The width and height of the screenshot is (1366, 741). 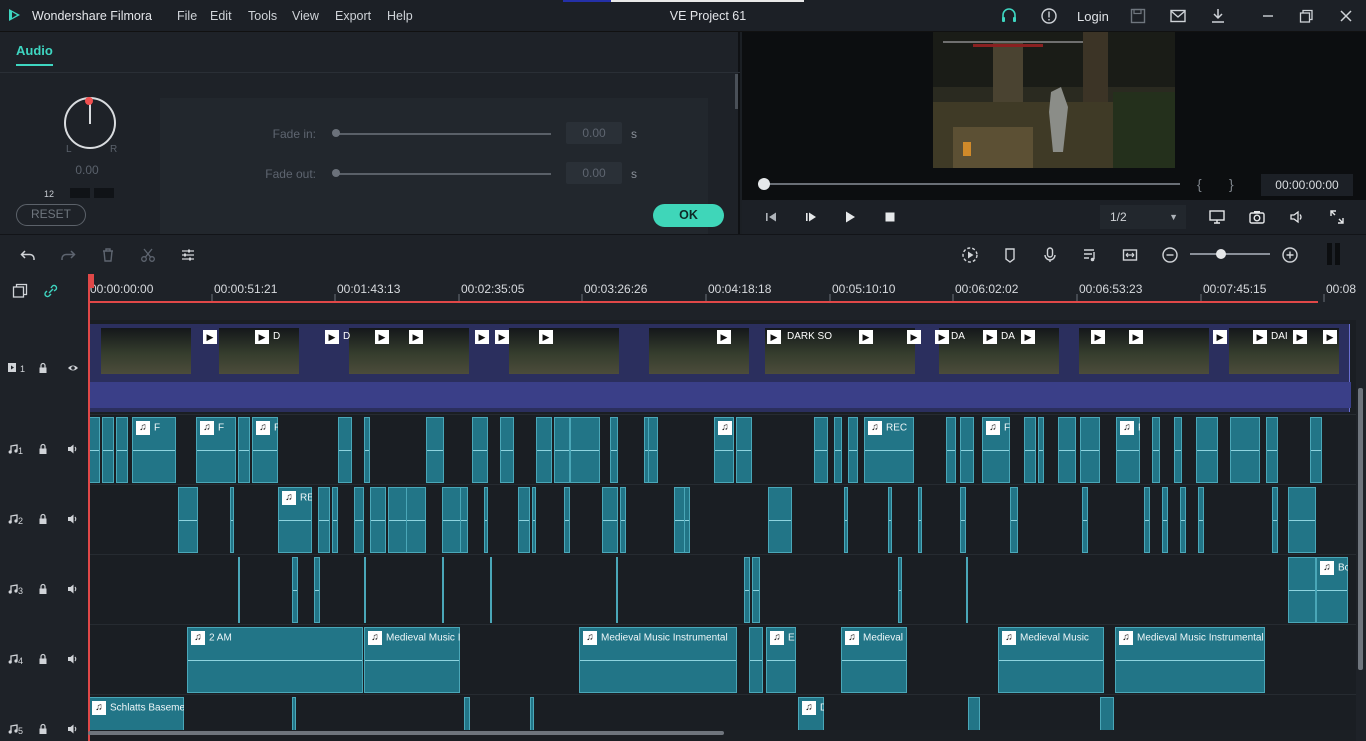 I want to click on eye-icon, so click(x=73, y=368).